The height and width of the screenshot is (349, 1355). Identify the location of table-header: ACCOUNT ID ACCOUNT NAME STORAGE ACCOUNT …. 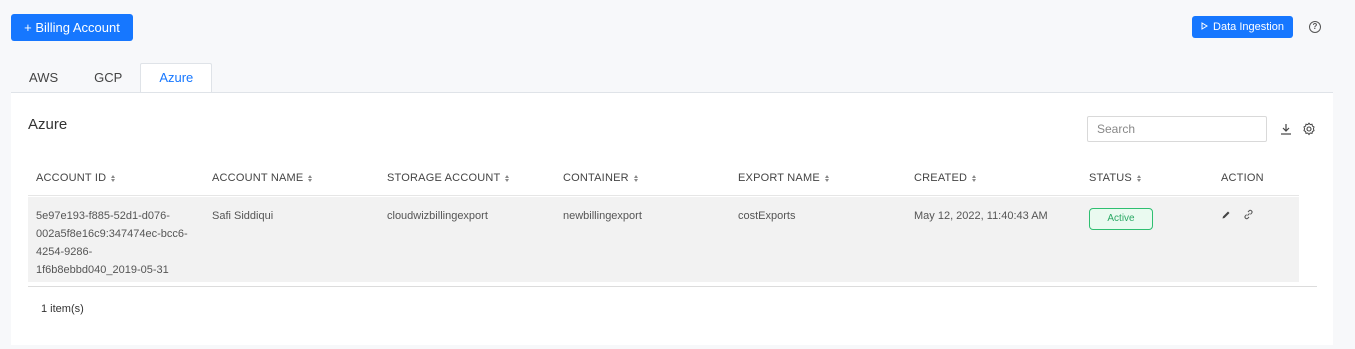
(663, 178).